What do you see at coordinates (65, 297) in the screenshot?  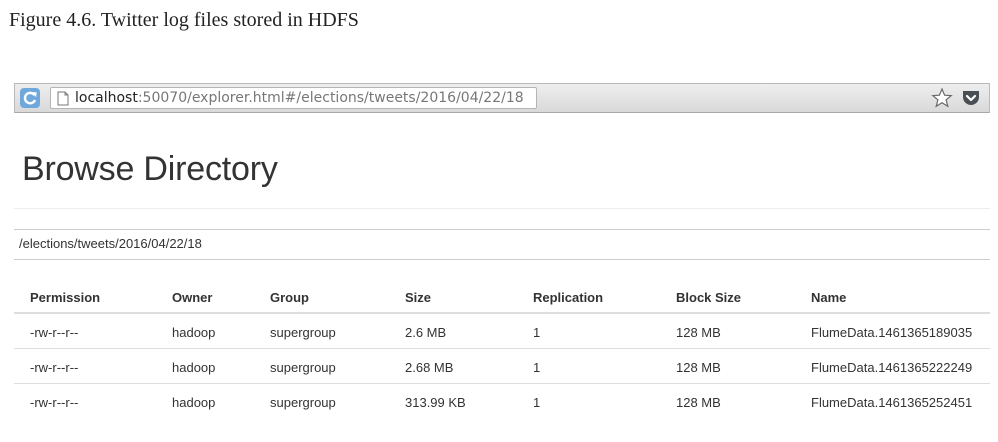 I see `column-header-permission: Permission` at bounding box center [65, 297].